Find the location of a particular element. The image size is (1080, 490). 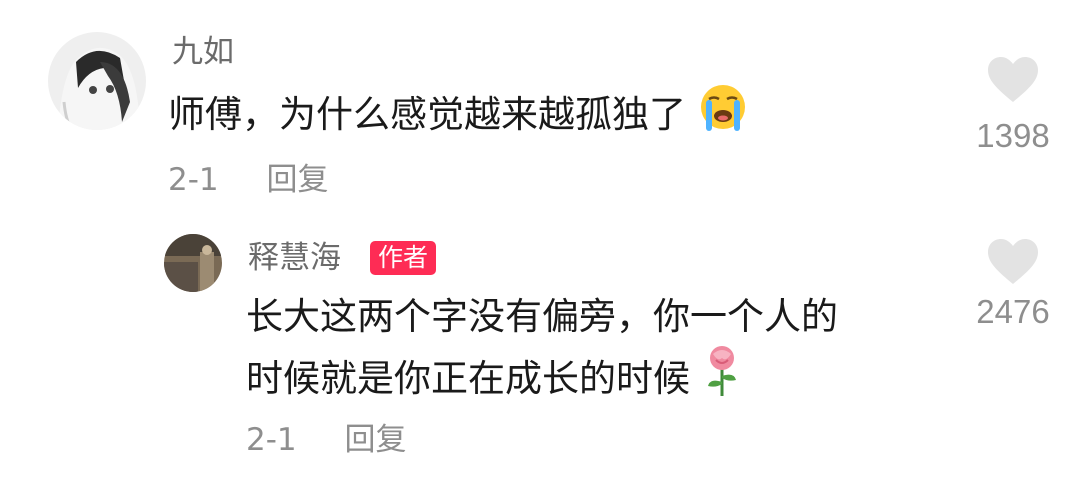

reply-meta: 2-1 回复 is located at coordinates (326, 440).